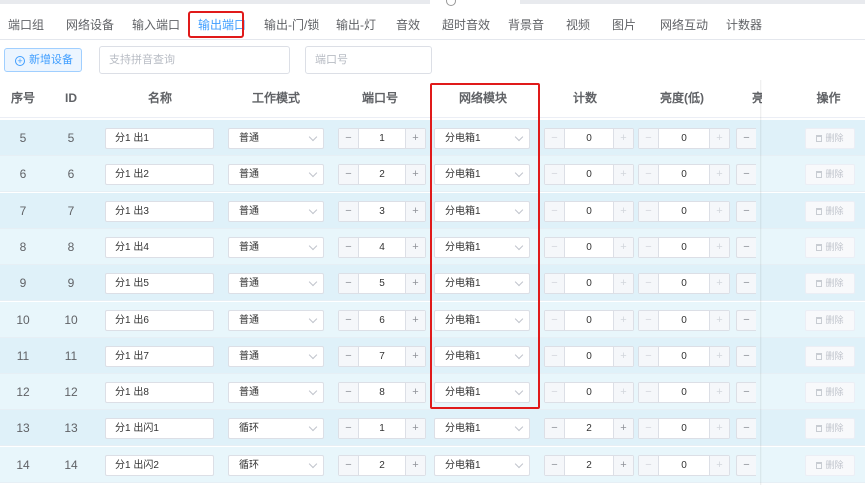 This screenshot has height=485, width=865. What do you see at coordinates (26, 25) in the screenshot?
I see `tab-0: 端口组` at bounding box center [26, 25].